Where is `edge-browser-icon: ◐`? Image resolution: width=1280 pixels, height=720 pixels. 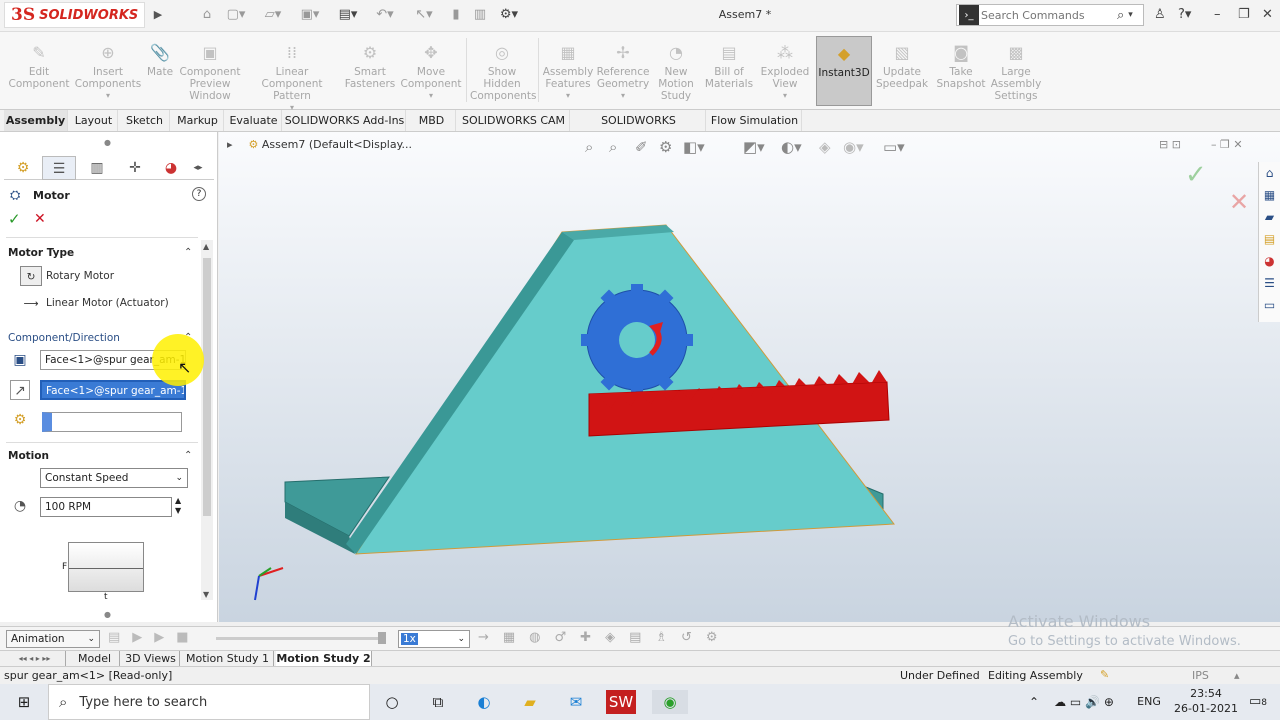 edge-browser-icon: ◐ is located at coordinates (484, 702).